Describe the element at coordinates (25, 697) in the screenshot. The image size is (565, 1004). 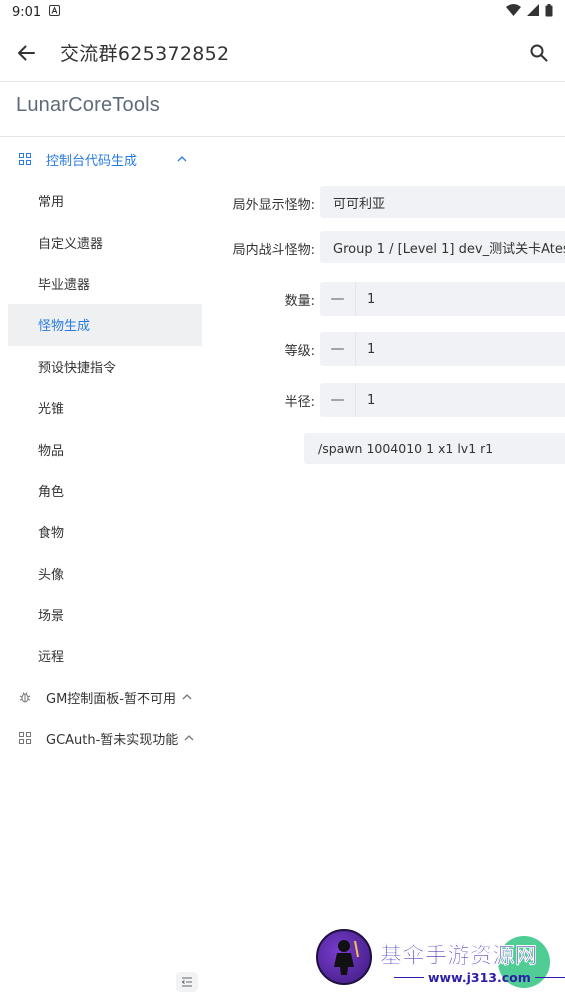
I see `bug-icon` at that location.